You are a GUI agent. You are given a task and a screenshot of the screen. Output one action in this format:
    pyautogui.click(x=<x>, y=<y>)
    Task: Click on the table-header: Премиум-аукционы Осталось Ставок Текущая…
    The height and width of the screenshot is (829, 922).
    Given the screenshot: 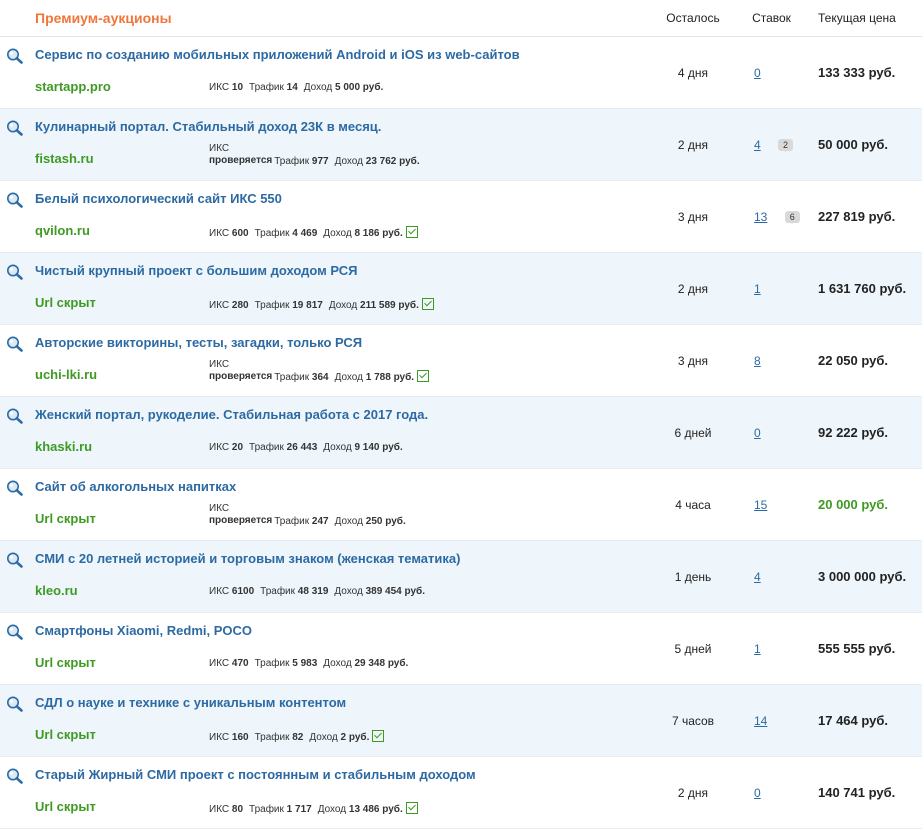 What is the action you would take?
    pyautogui.click(x=461, y=18)
    